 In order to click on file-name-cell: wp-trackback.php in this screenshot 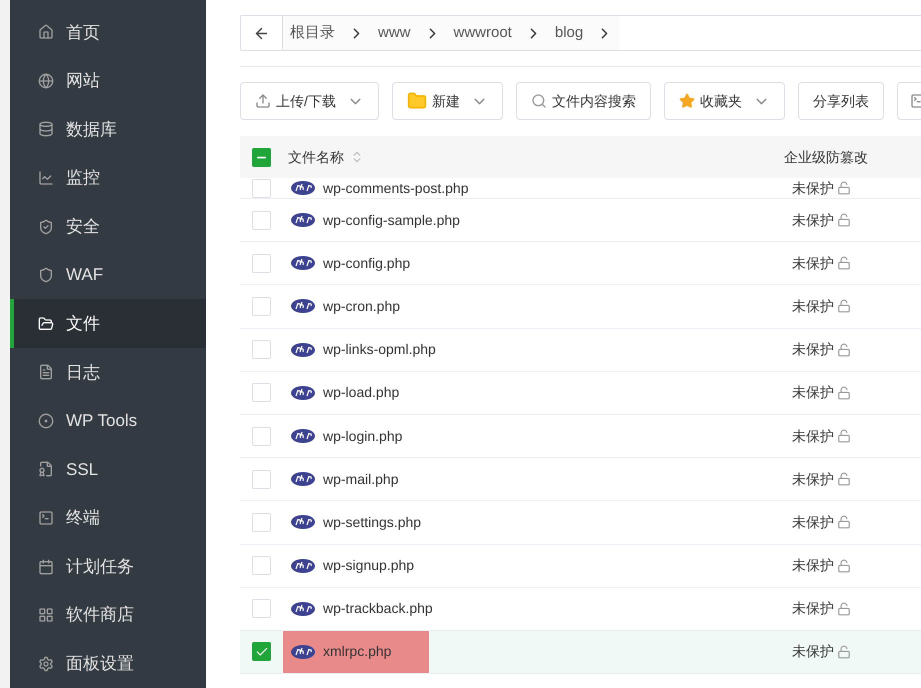, I will do `click(433, 609)`.